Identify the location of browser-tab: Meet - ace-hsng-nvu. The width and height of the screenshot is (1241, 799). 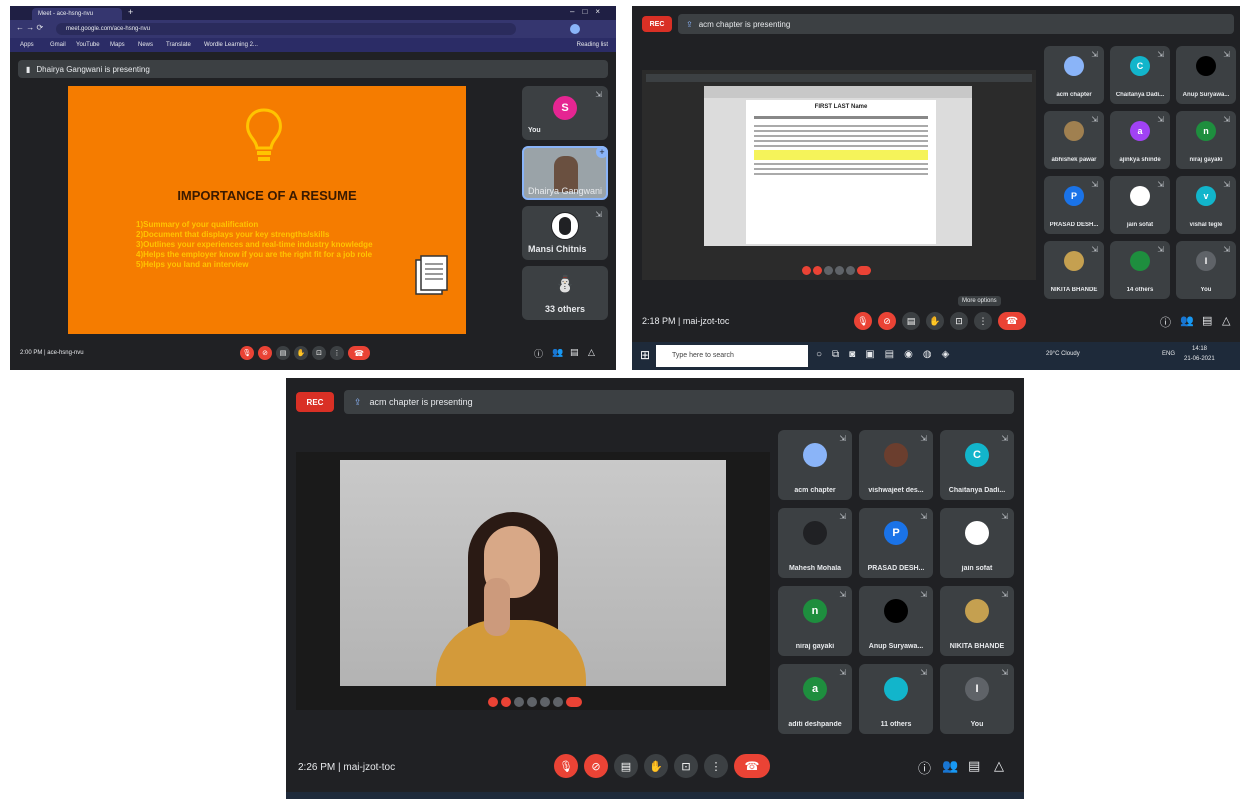
(77, 14).